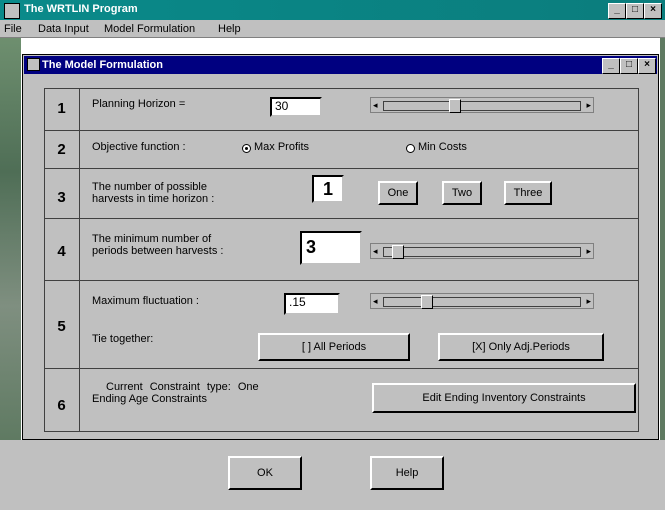 The image size is (665, 510). I want to click on max-profits-label: Max Profits, so click(281, 147).